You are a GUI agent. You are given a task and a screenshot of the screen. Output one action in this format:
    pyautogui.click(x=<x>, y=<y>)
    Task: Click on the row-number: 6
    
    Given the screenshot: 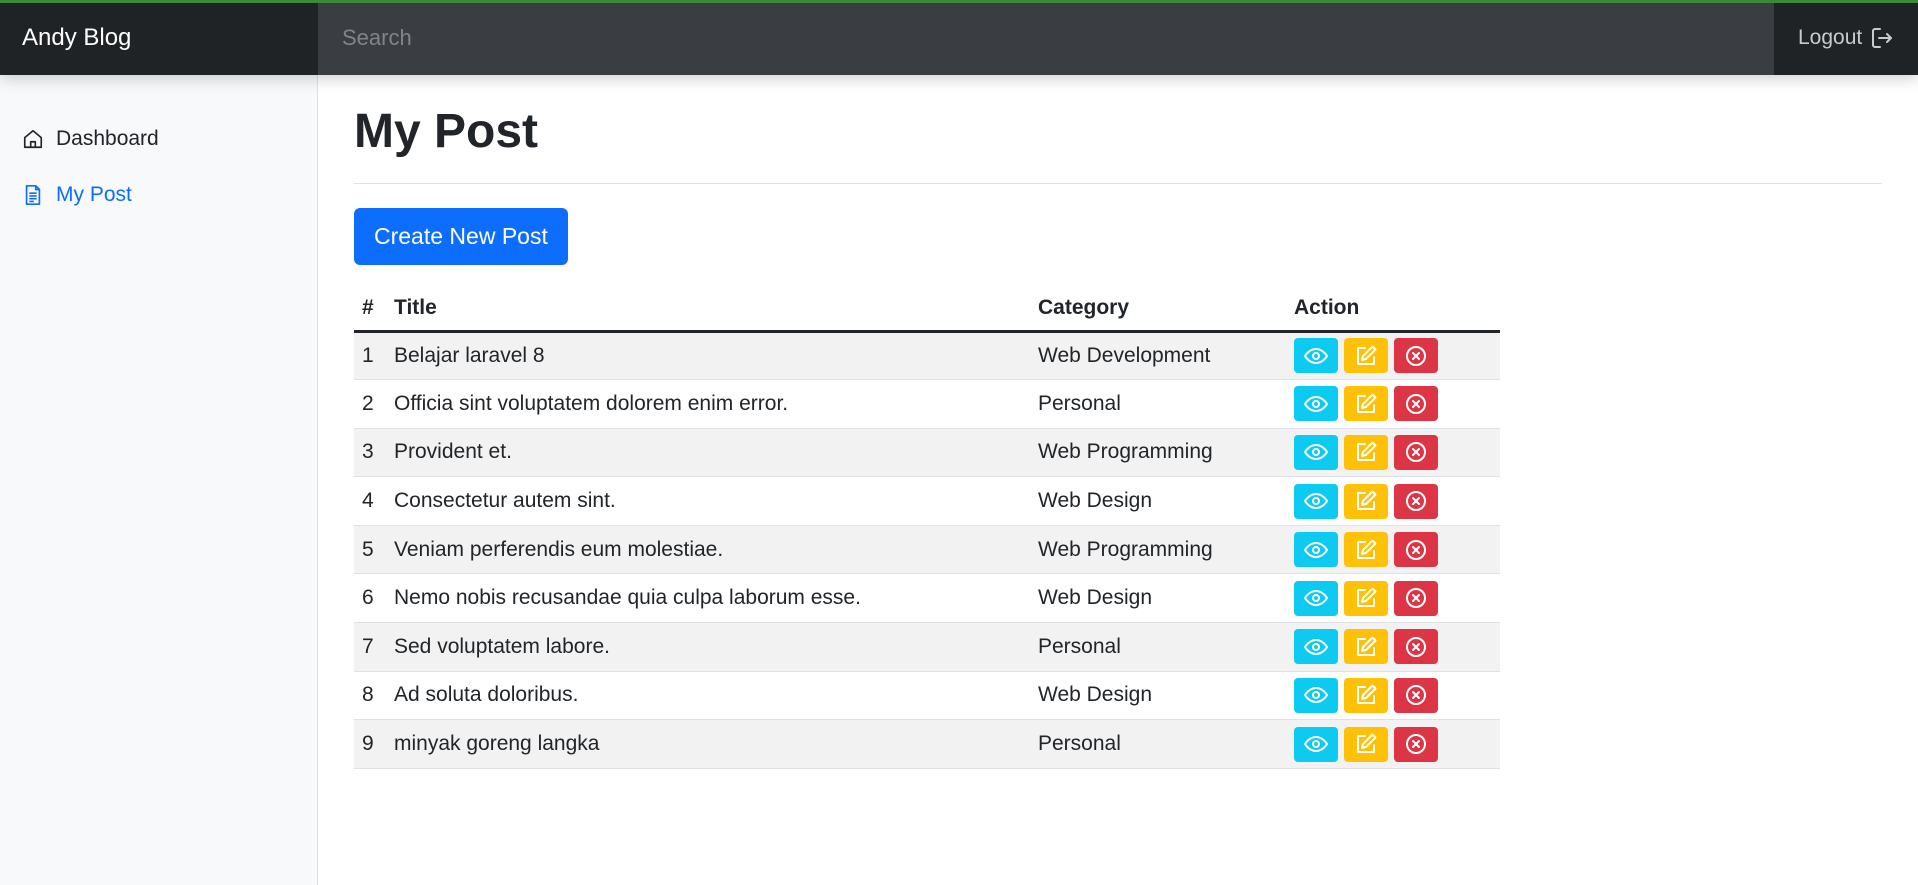 What is the action you would take?
    pyautogui.click(x=370, y=598)
    